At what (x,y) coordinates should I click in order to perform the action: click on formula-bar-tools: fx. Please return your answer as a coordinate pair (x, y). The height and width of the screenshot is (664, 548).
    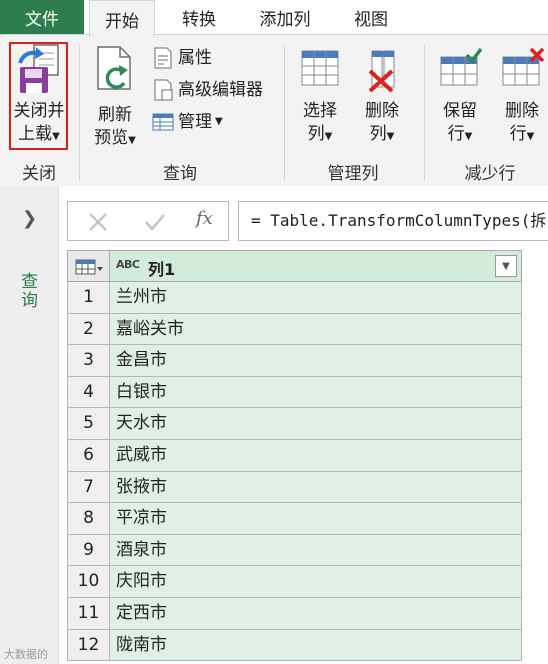
    Looking at the image, I should click on (148, 221).